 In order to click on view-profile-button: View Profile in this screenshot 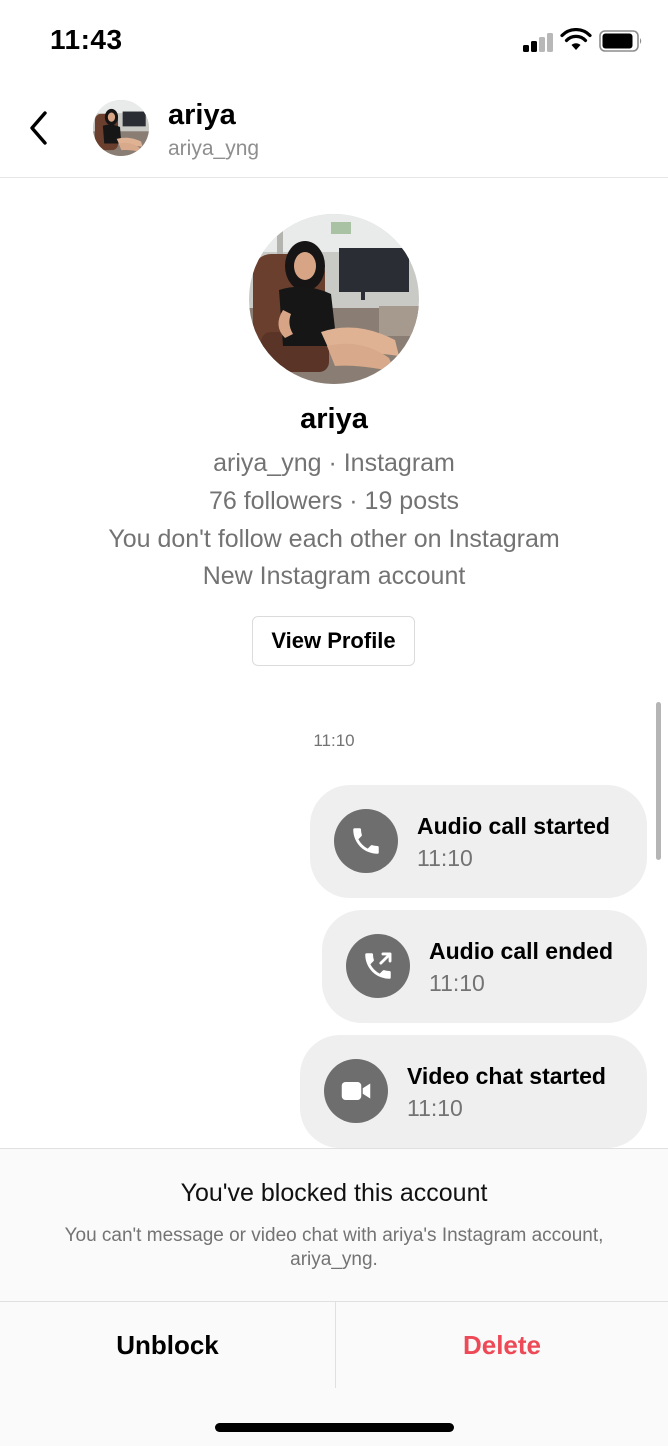, I will do `click(333, 641)`.